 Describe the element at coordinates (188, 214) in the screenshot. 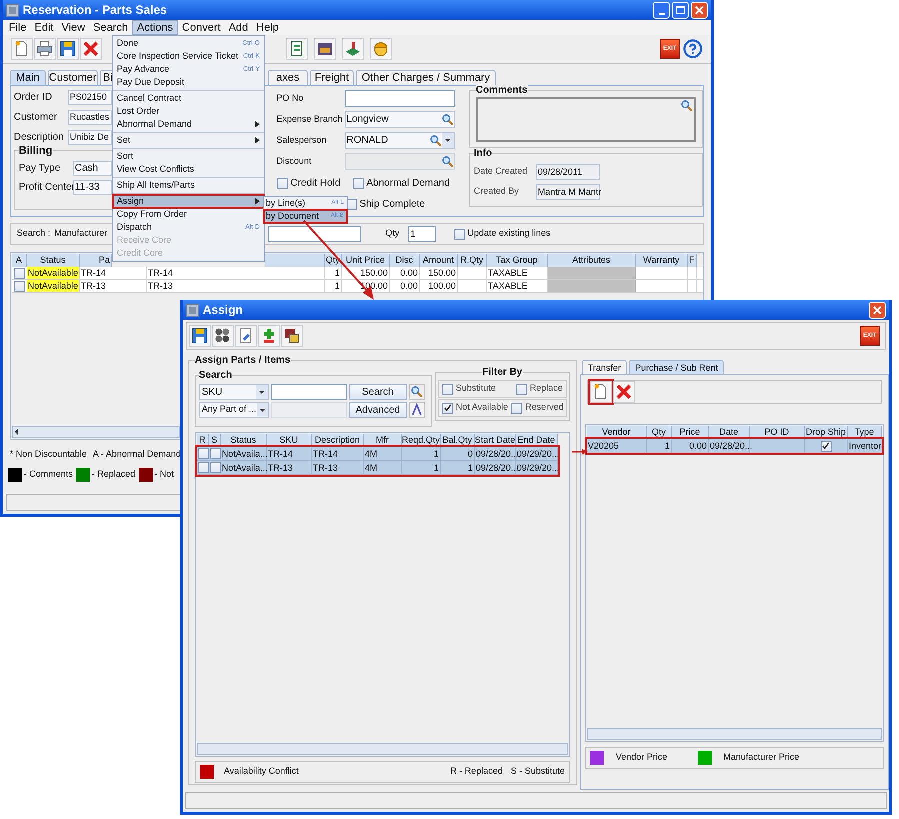

I see `menu-item: Copy From Order` at that location.